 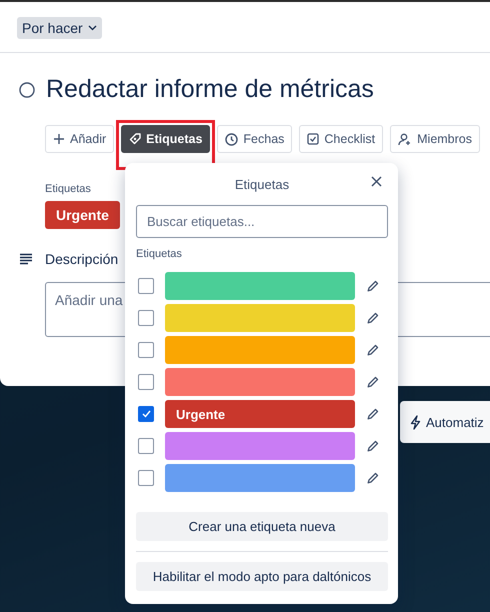 I want to click on text-lines-icon, so click(x=26, y=259).